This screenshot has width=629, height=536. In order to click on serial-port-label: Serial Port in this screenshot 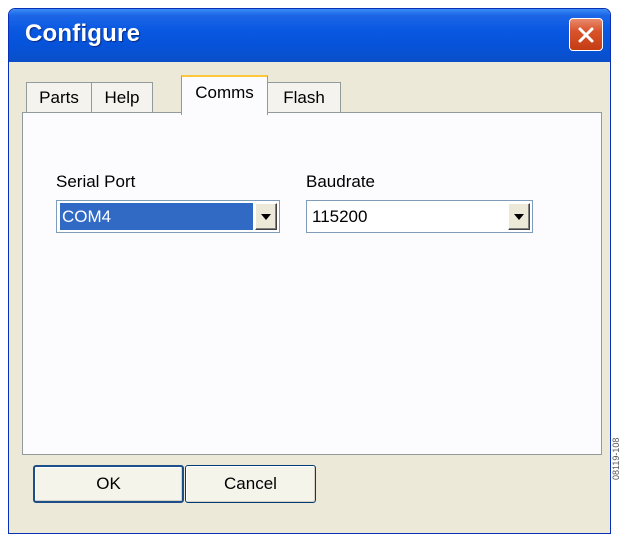, I will do `click(96, 181)`.